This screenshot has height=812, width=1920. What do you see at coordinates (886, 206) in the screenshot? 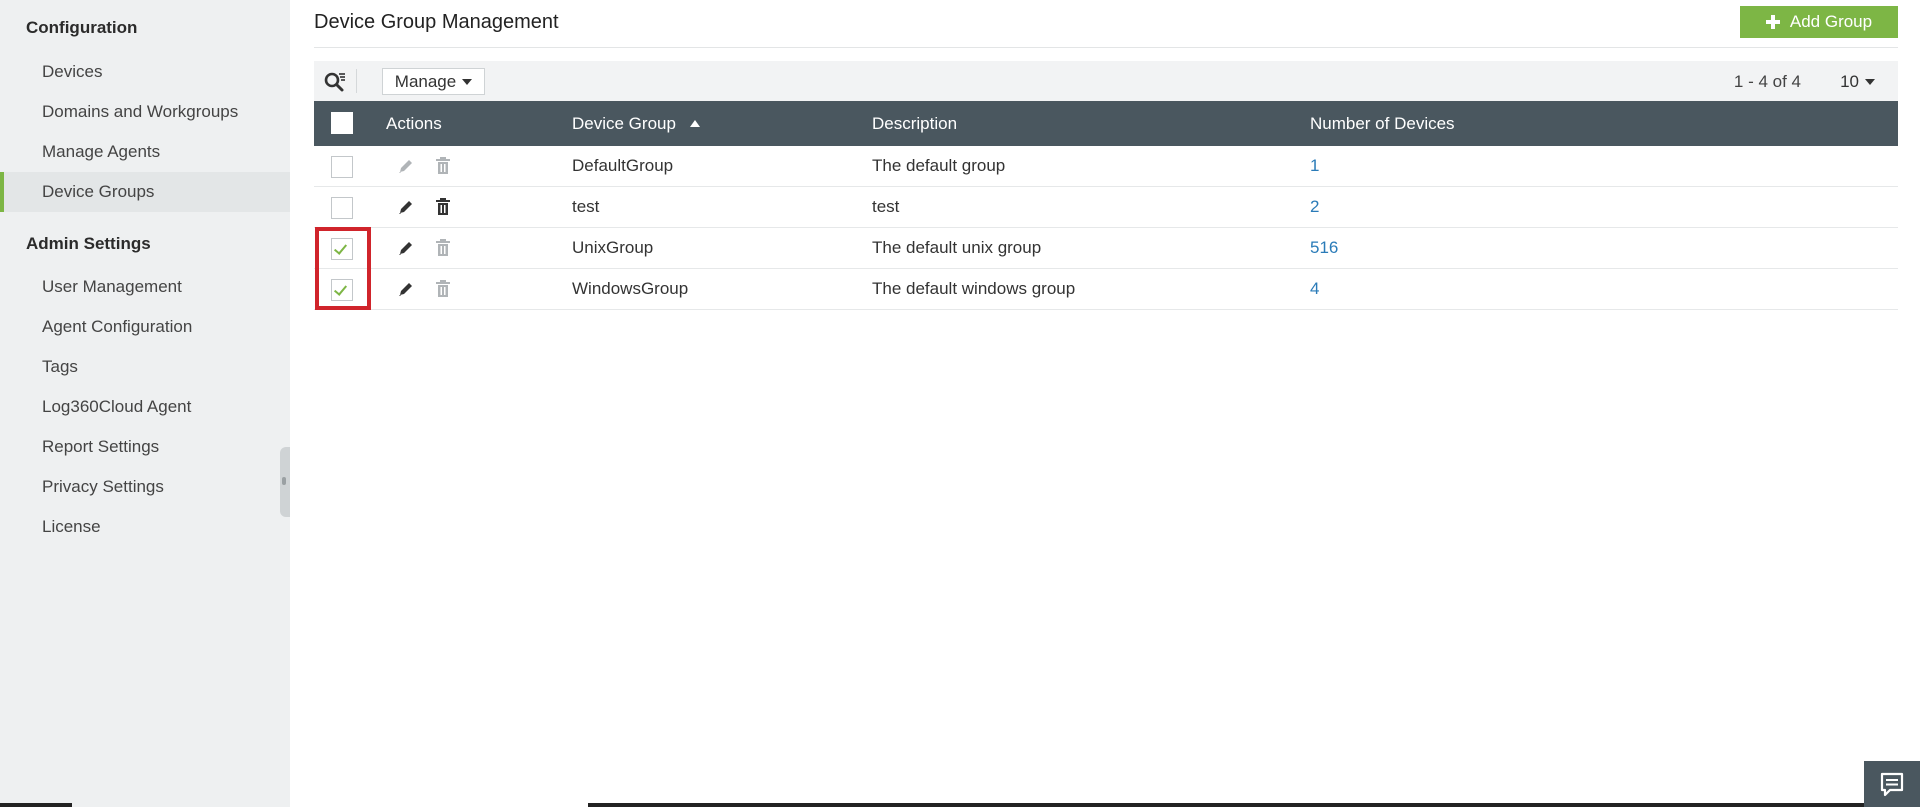
I see `device-group-description: test` at bounding box center [886, 206].